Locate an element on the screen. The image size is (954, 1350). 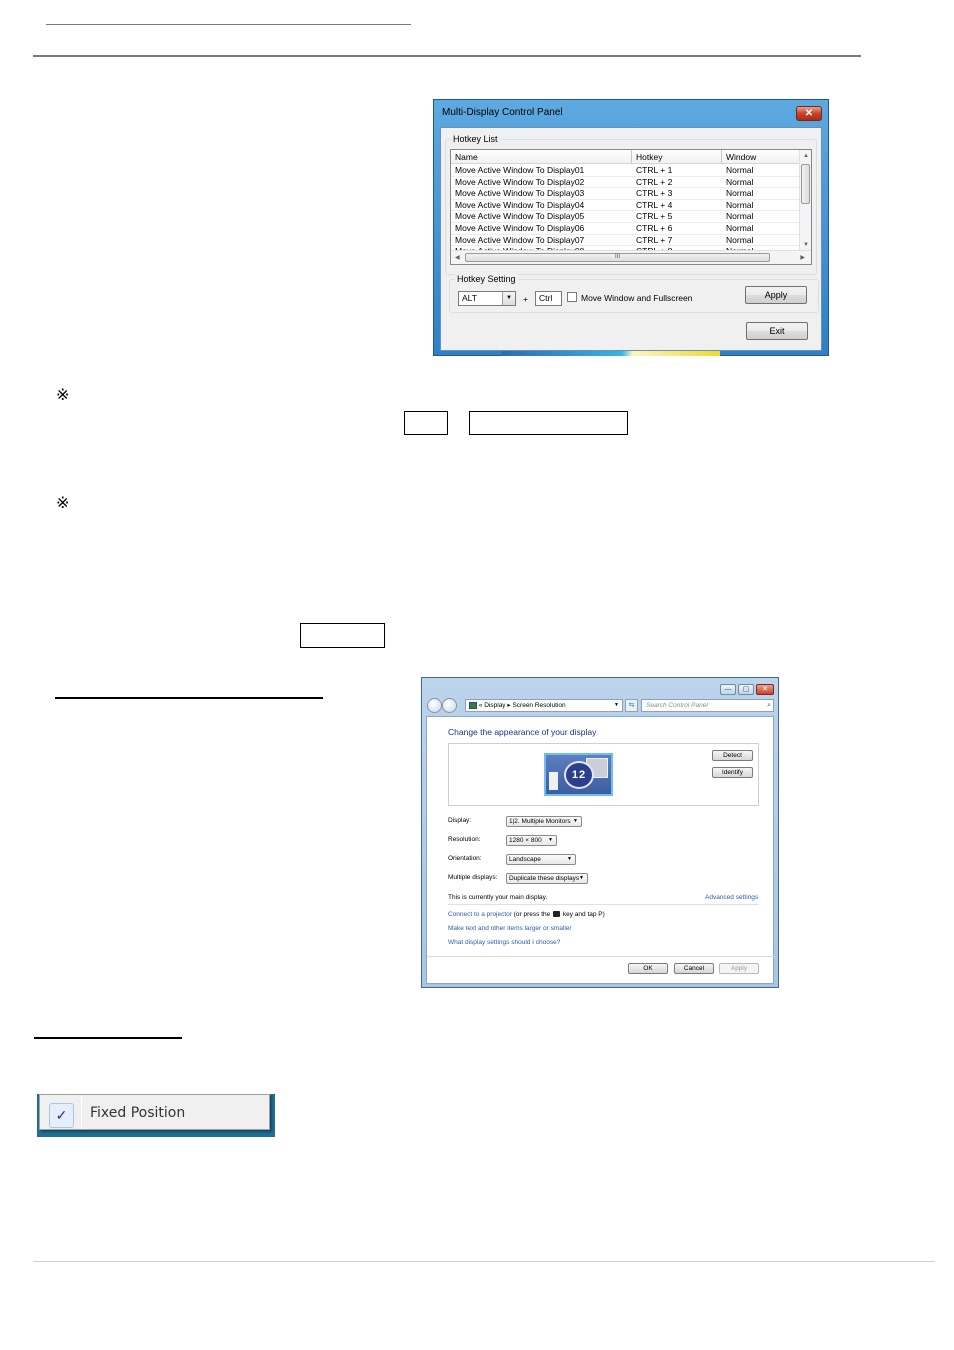
display-value: 1|2. Multiple Monitors is located at coordinates (540, 821).